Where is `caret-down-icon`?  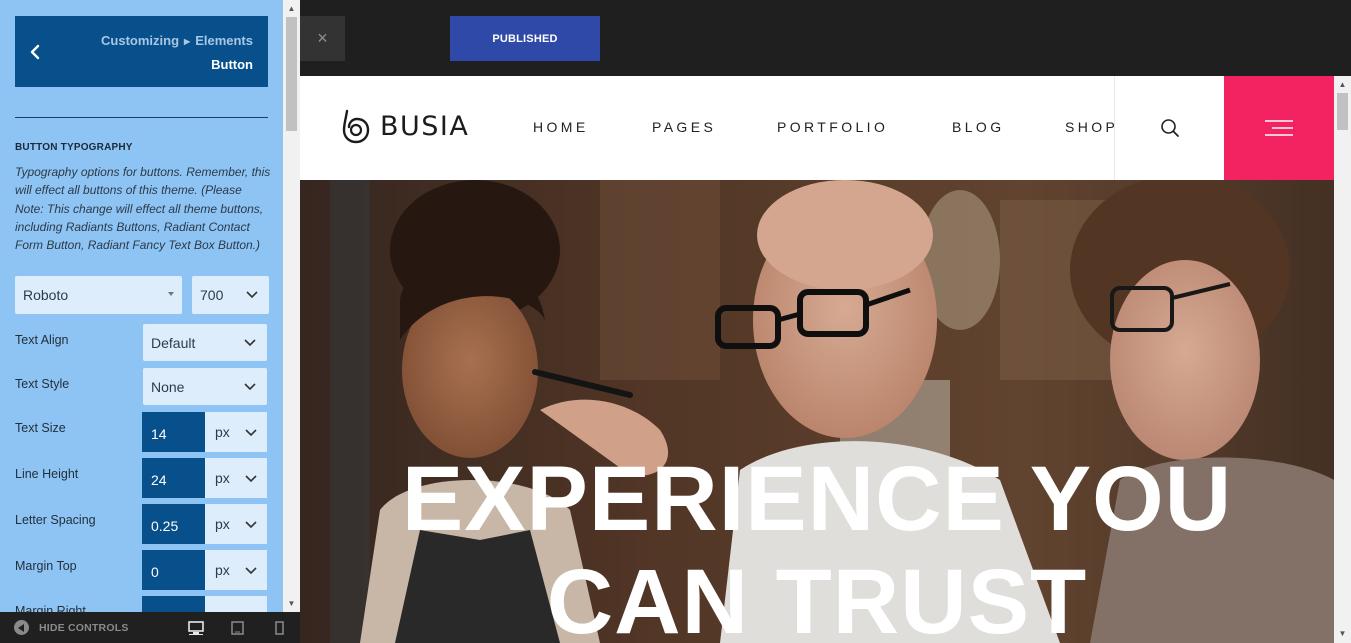
caret-down-icon is located at coordinates (171, 294).